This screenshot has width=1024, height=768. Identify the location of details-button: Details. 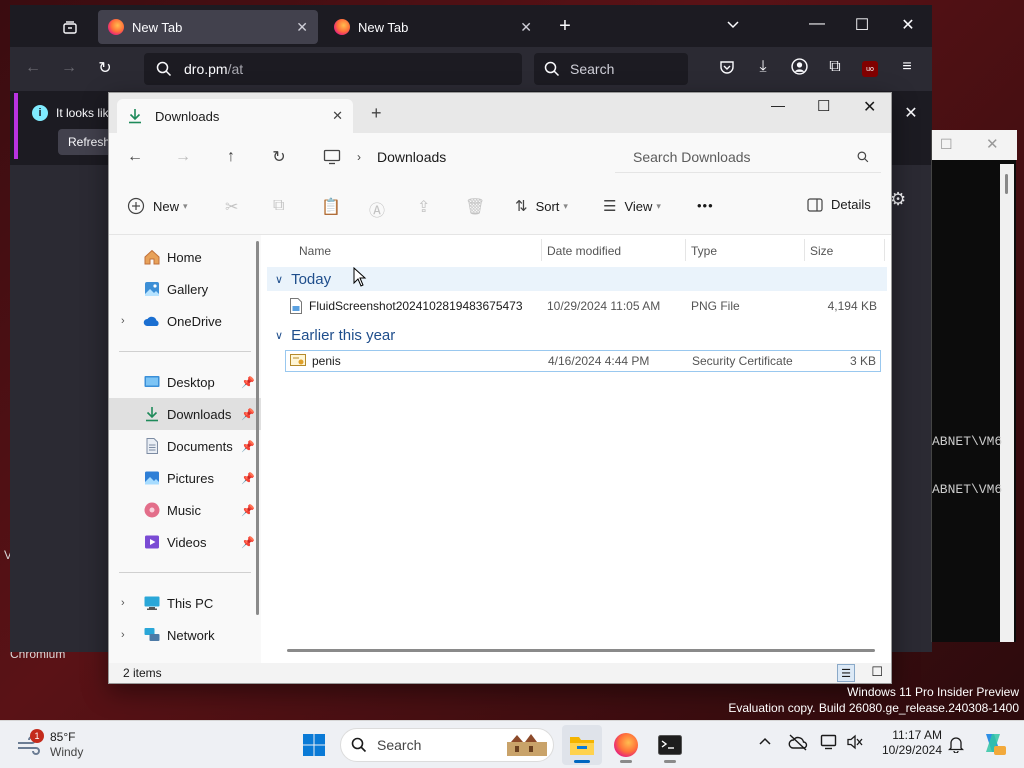
(839, 204).